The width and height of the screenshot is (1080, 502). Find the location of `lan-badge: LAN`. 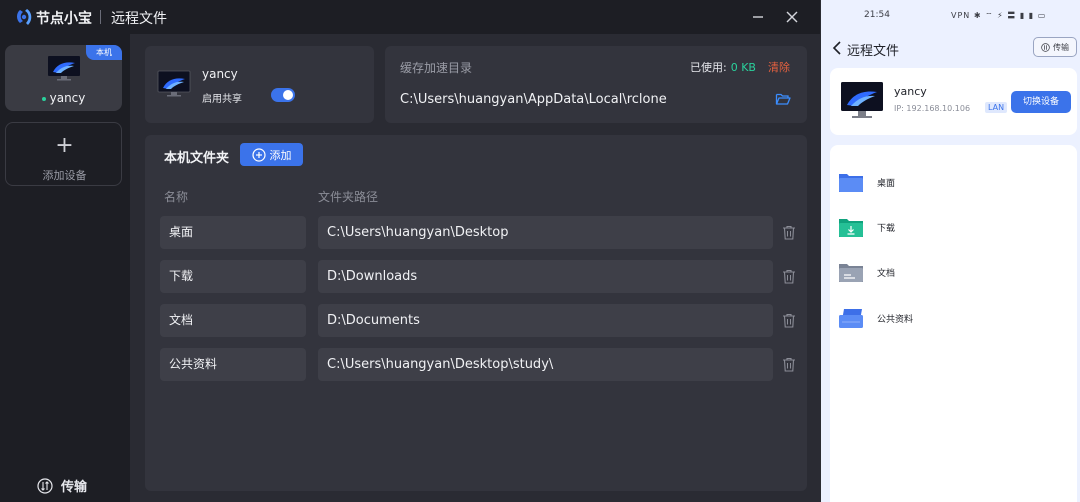

lan-badge: LAN is located at coordinates (996, 107).